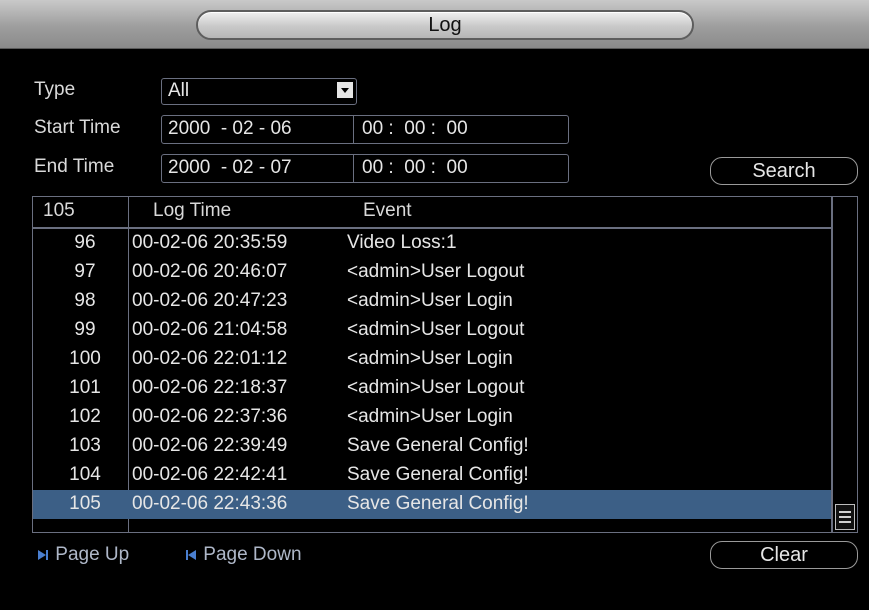 This screenshot has width=869, height=610. I want to click on row-number: 99, so click(85, 329).